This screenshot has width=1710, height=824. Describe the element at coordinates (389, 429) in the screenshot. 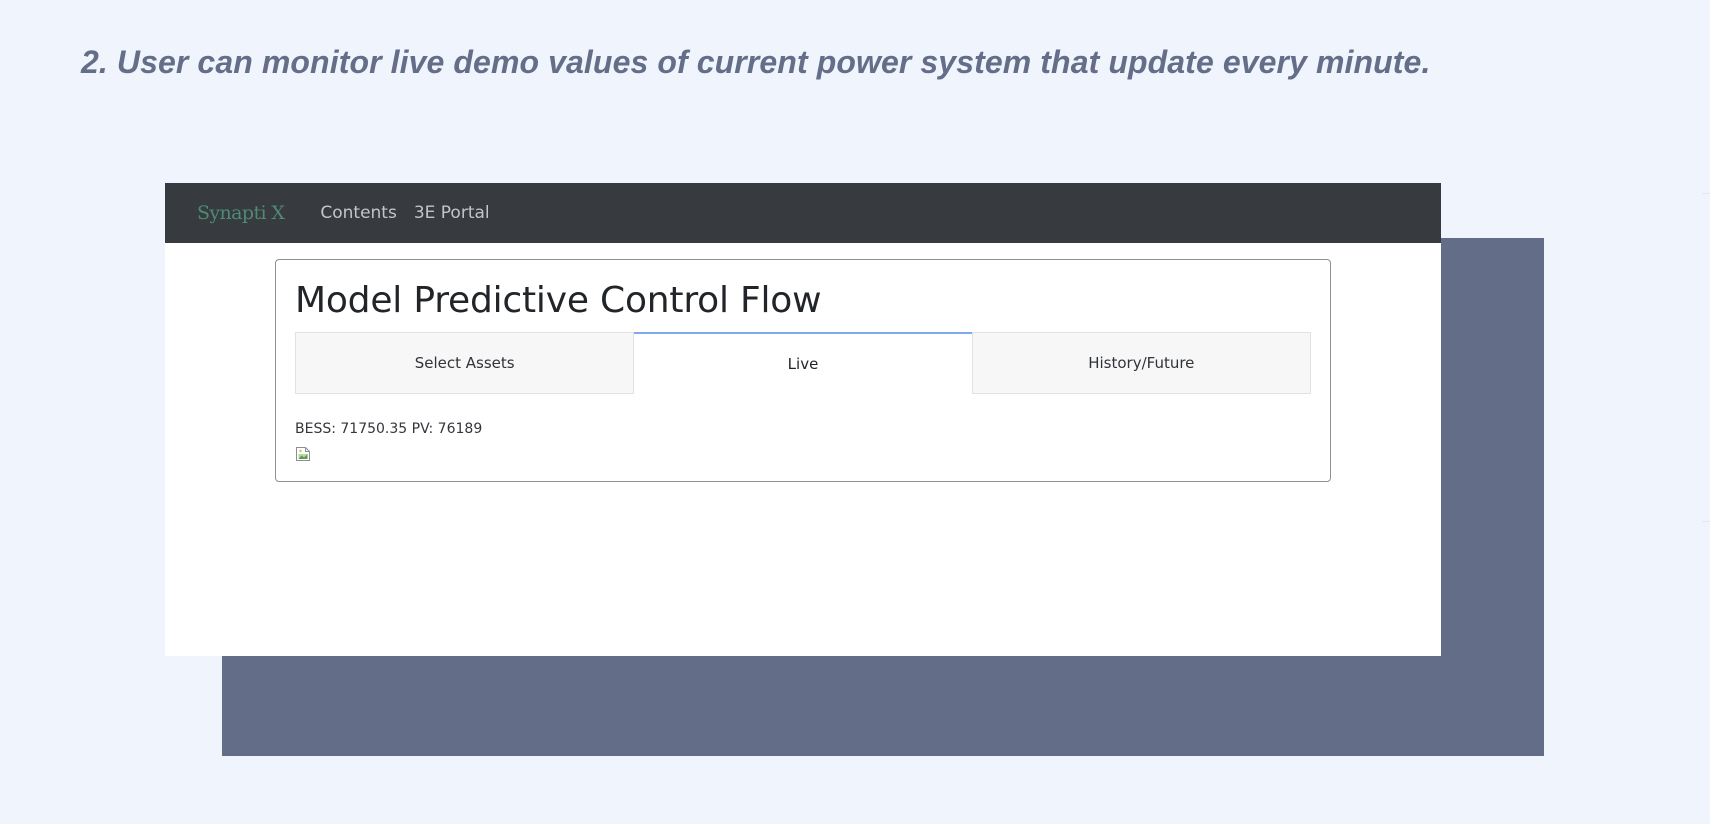

I see `live-values-readout: BESS: 71750.35 PV: 76189` at that location.